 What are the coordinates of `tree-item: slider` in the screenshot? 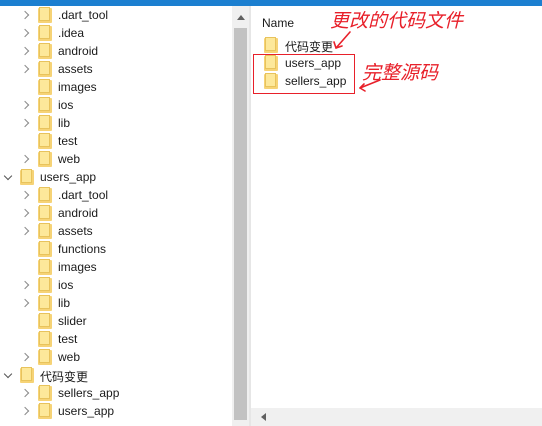 It's located at (116, 321).